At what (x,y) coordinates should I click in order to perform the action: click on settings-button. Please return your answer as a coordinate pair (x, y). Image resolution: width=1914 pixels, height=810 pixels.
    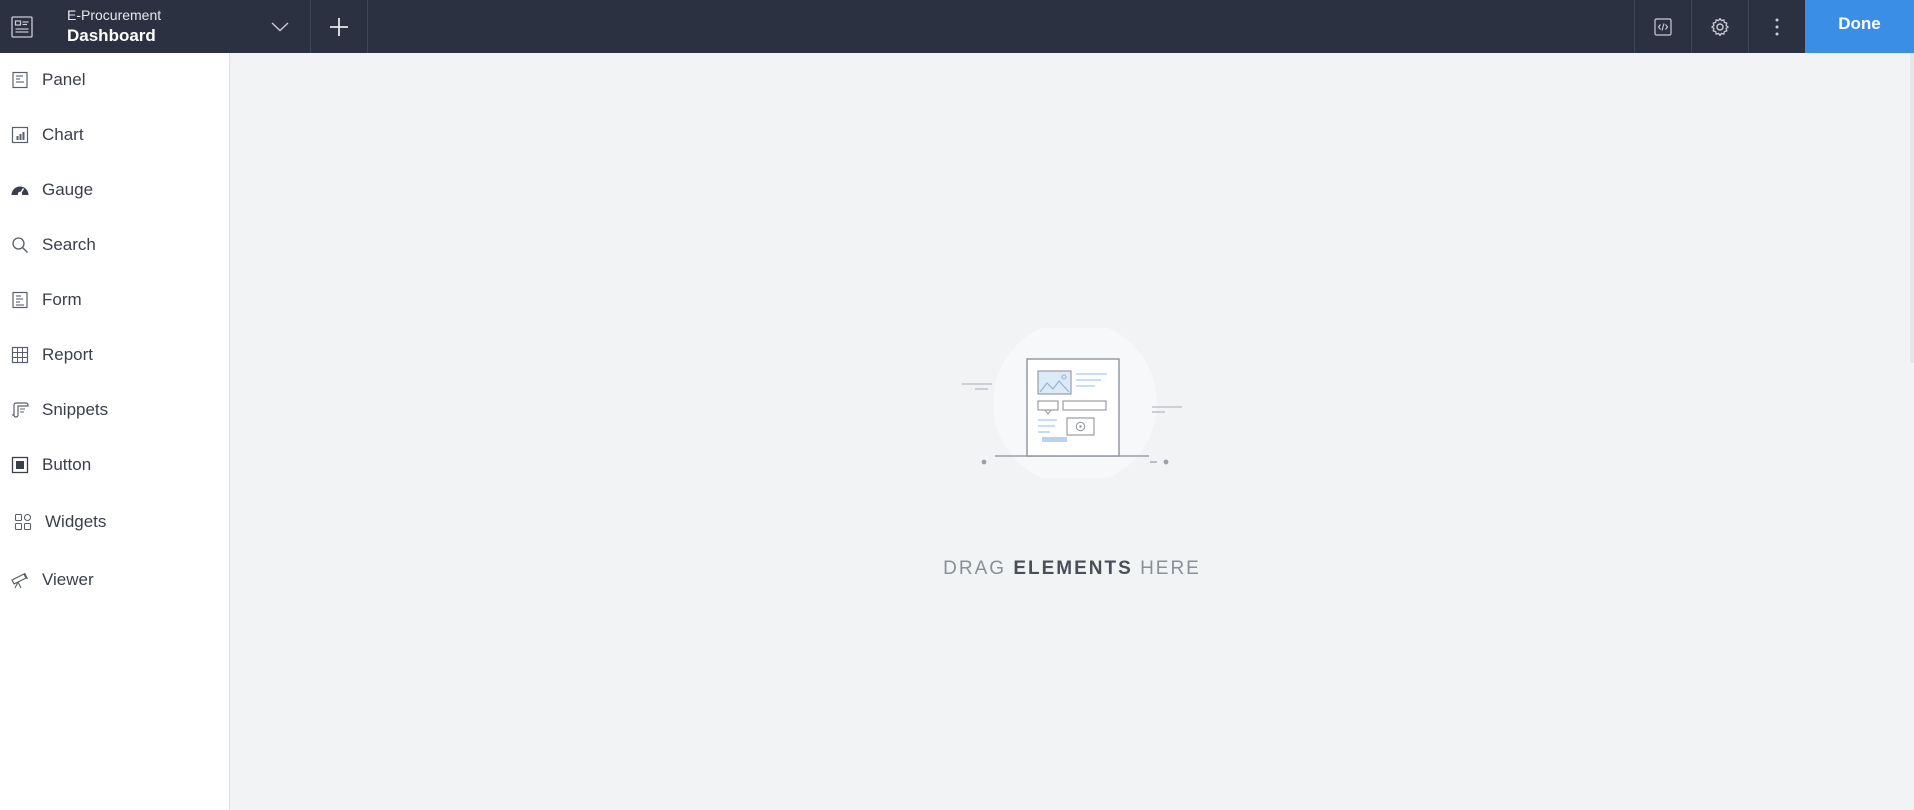
    Looking at the image, I should click on (1719, 26).